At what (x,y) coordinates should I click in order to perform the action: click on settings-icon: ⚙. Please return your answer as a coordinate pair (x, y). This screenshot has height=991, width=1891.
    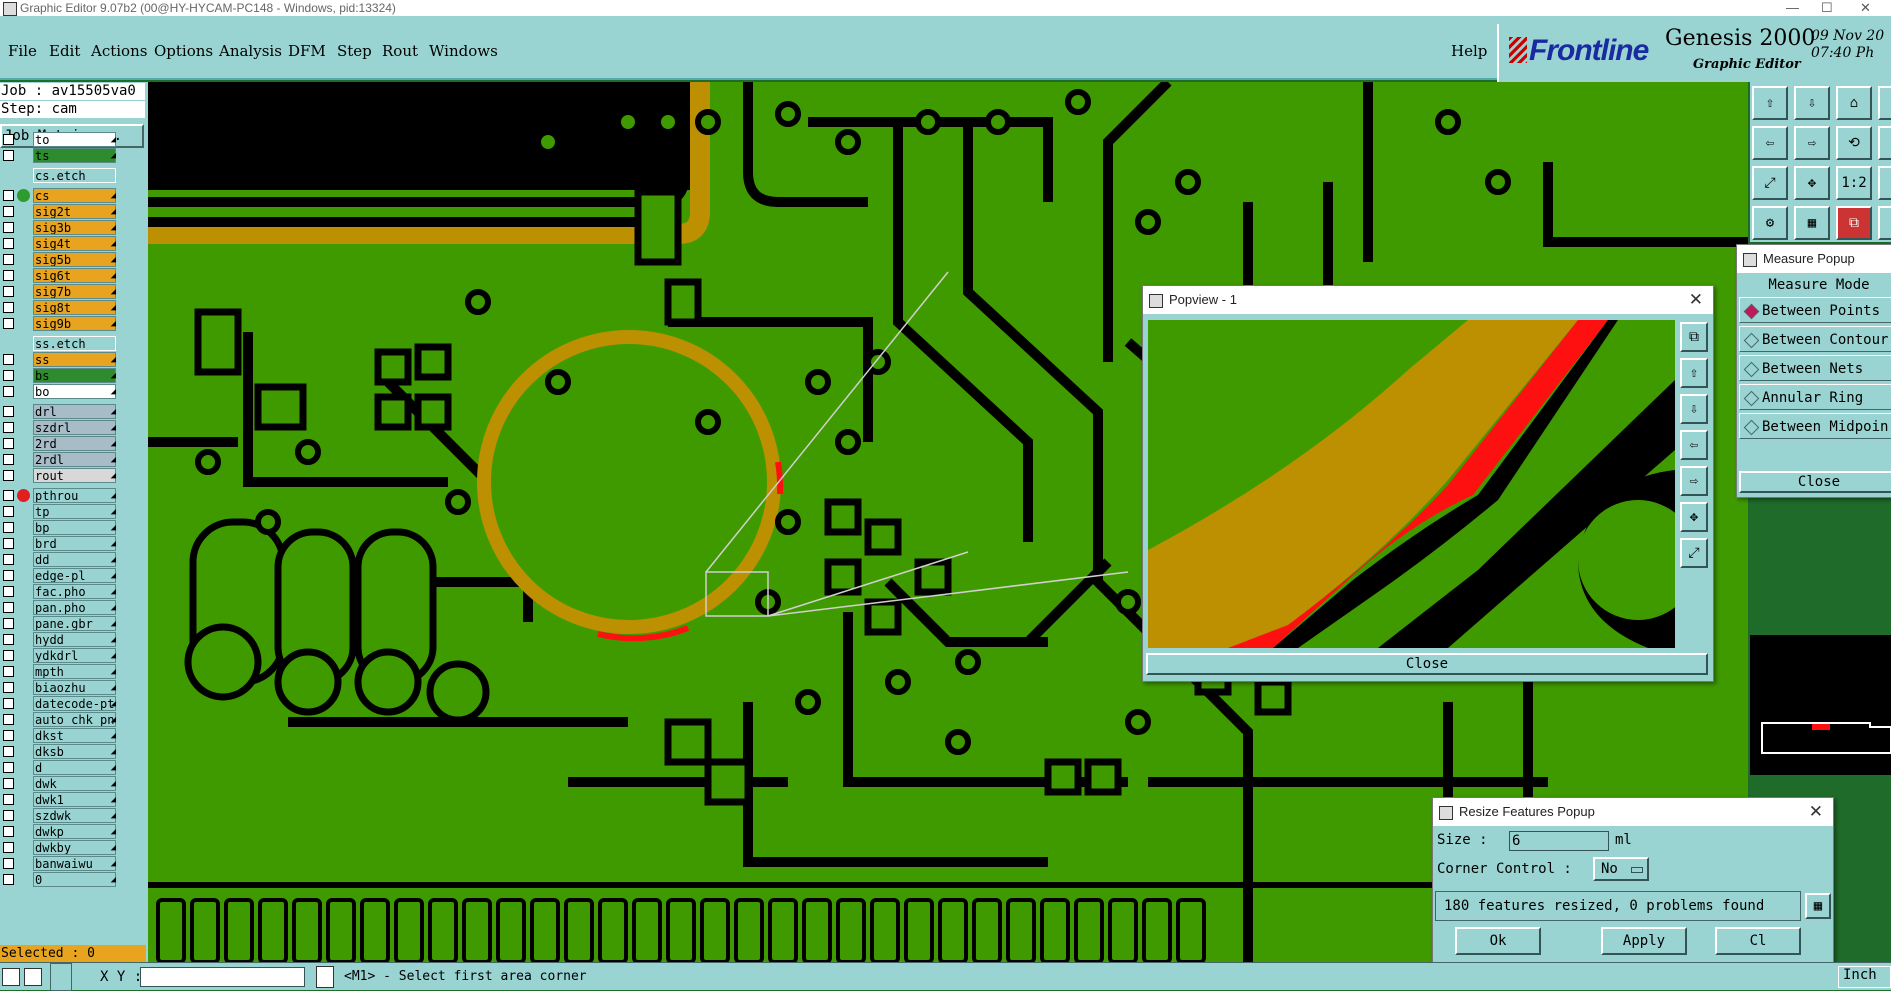
    Looking at the image, I should click on (1770, 223).